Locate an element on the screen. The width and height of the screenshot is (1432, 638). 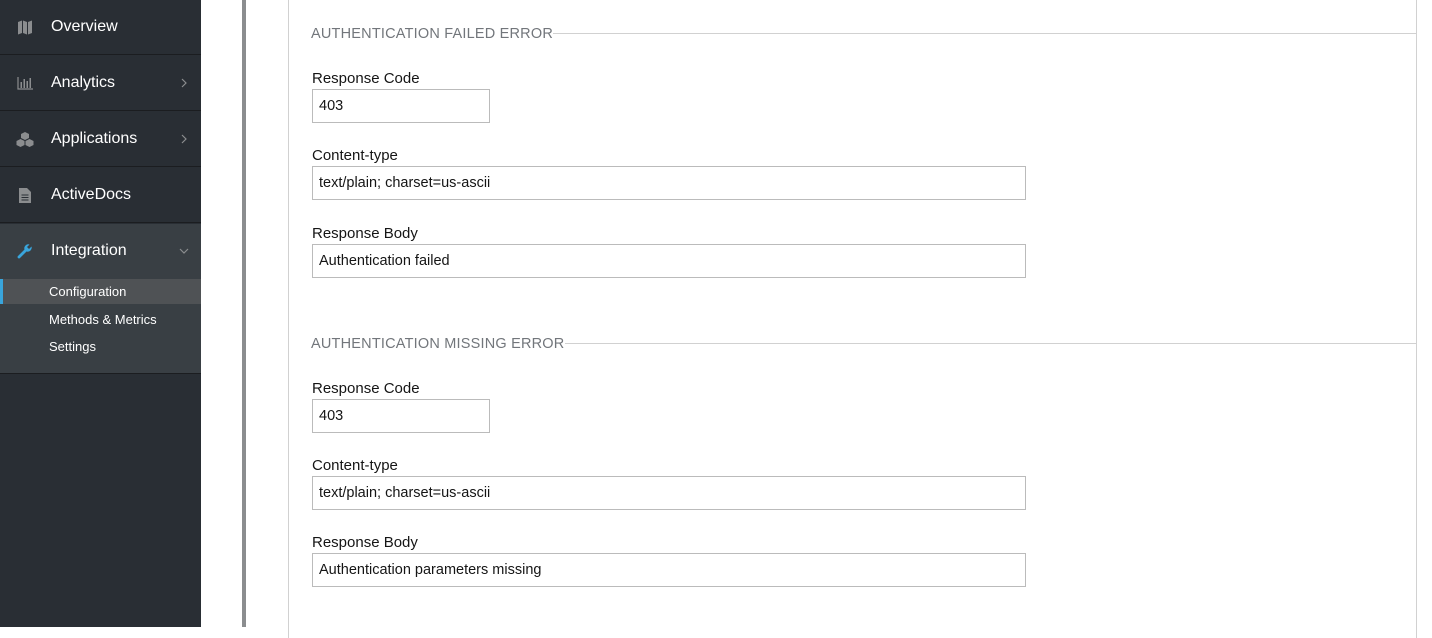
sidebar-item-overview: Overview is located at coordinates (100, 27).